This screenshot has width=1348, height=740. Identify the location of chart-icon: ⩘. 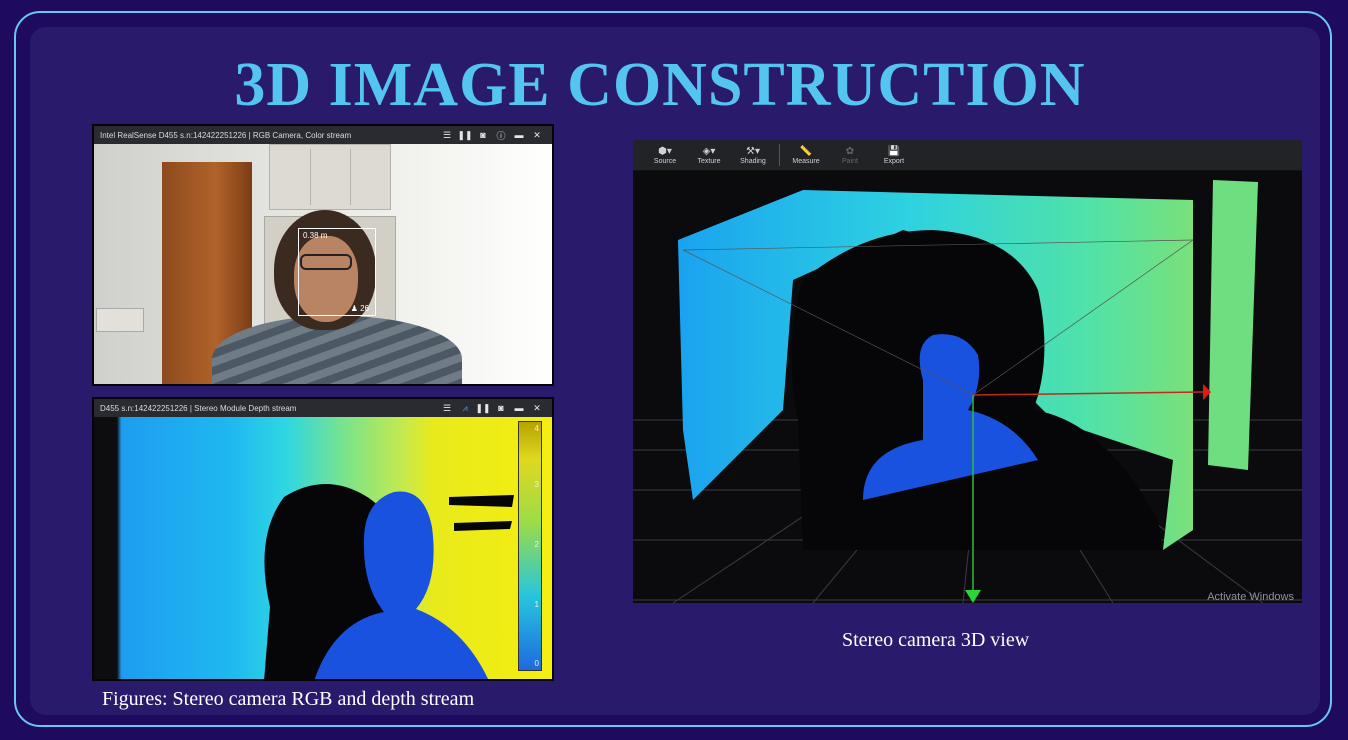
(465, 408).